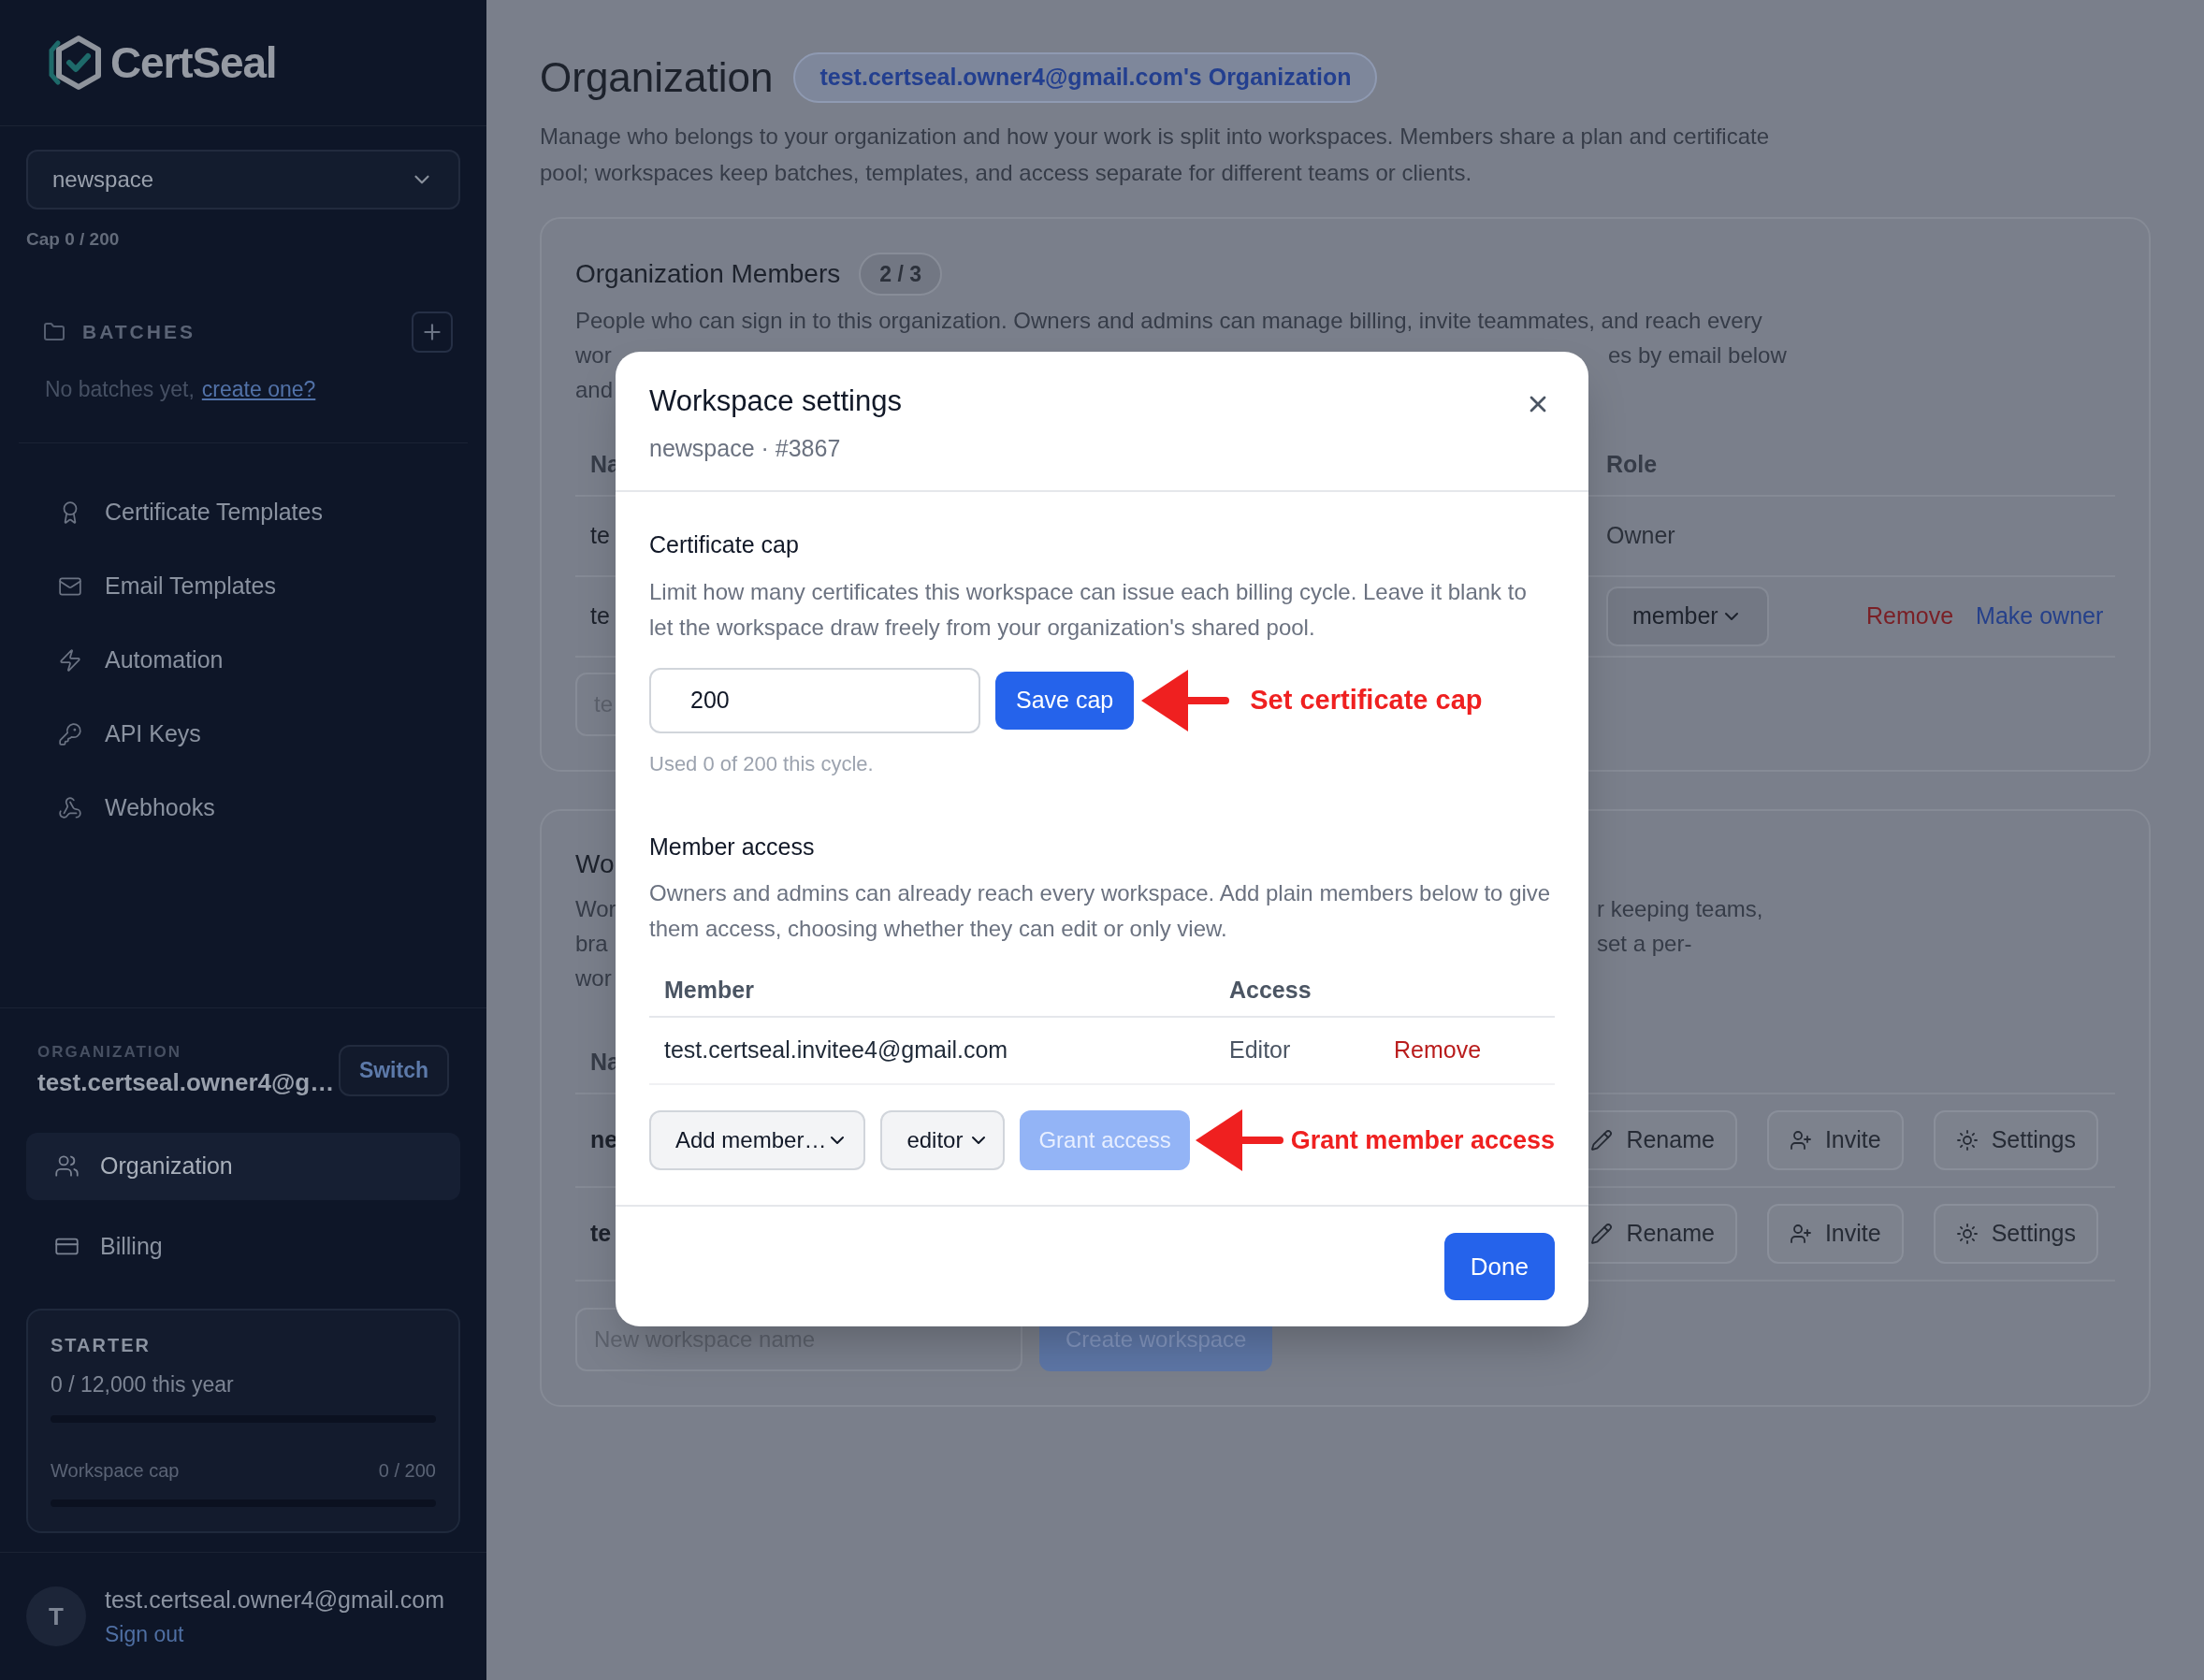 Image resolution: width=2204 pixels, height=1680 pixels. What do you see at coordinates (243, 512) in the screenshot?
I see `nav-item: Certificate Templates` at bounding box center [243, 512].